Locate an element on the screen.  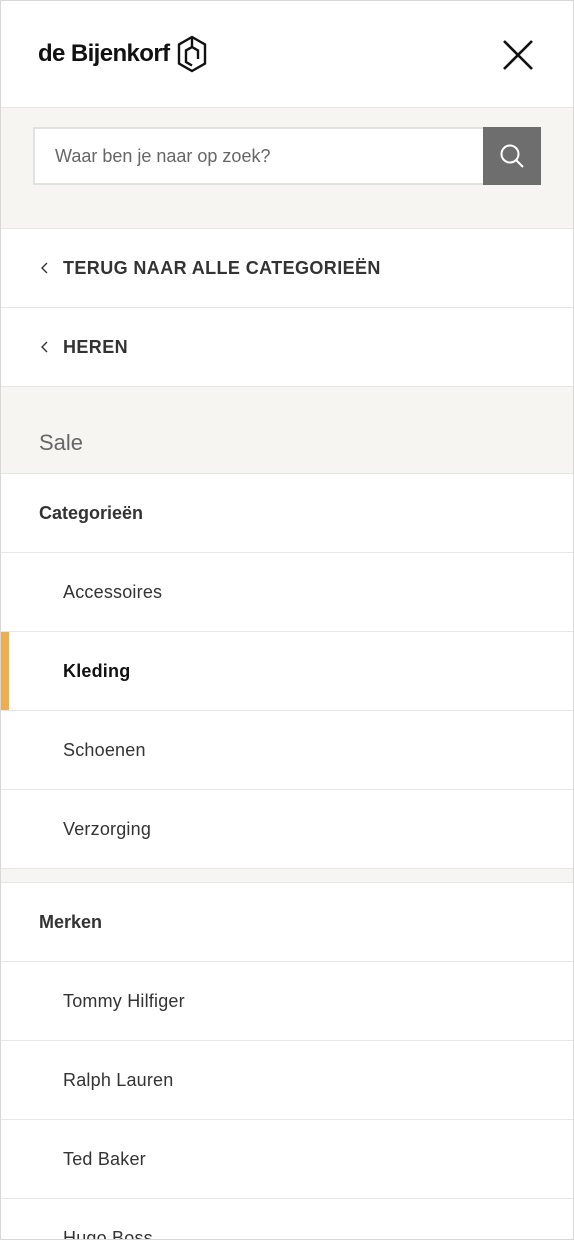
back-parent-label: HEREN is located at coordinates (96, 346).